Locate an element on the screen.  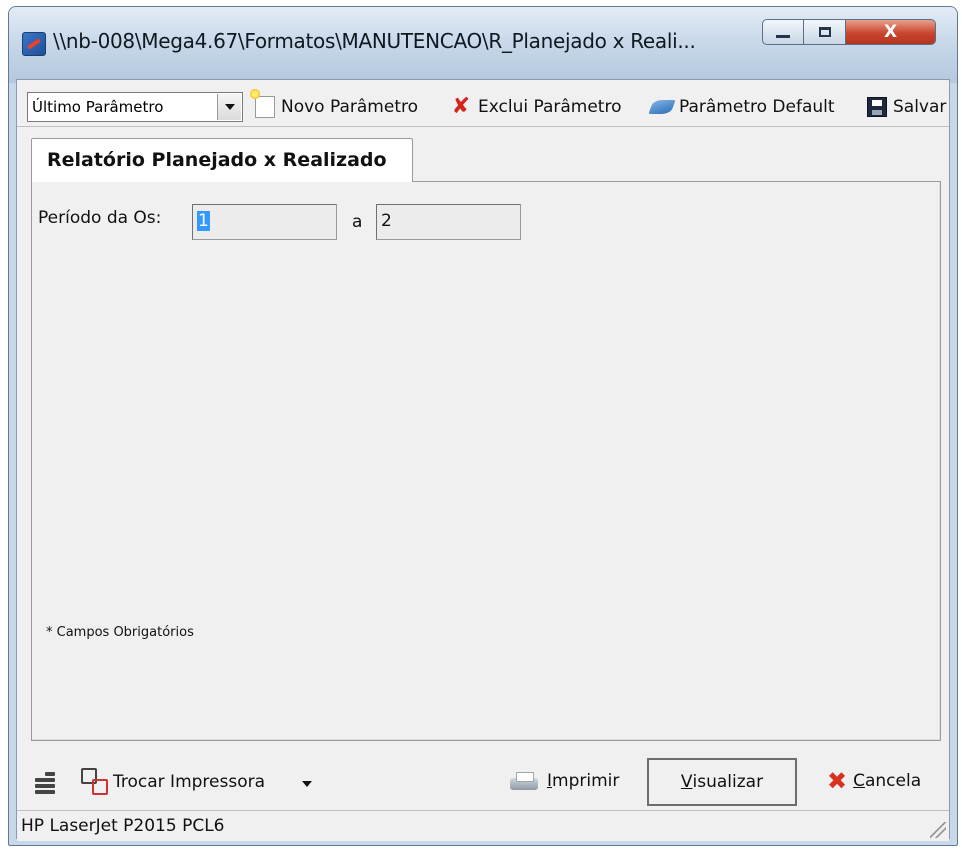
imprimir-button: Imprimir is located at coordinates (583, 781).